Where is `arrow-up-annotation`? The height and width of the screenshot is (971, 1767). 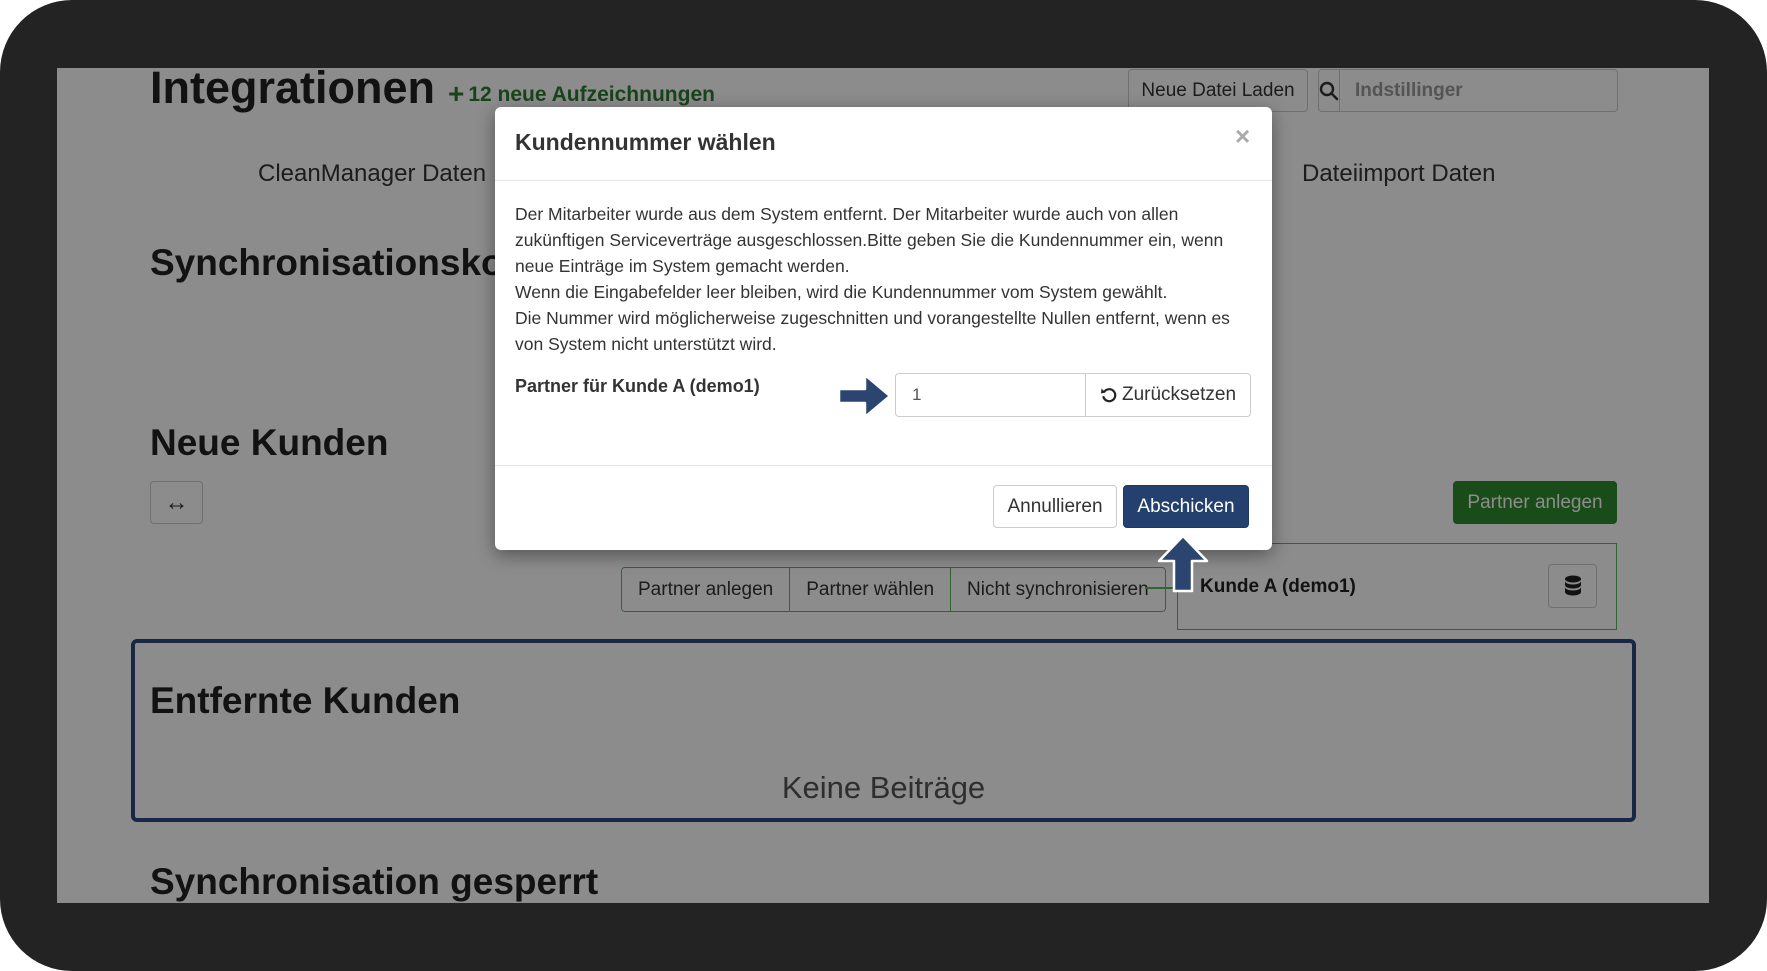 arrow-up-annotation is located at coordinates (1183, 563).